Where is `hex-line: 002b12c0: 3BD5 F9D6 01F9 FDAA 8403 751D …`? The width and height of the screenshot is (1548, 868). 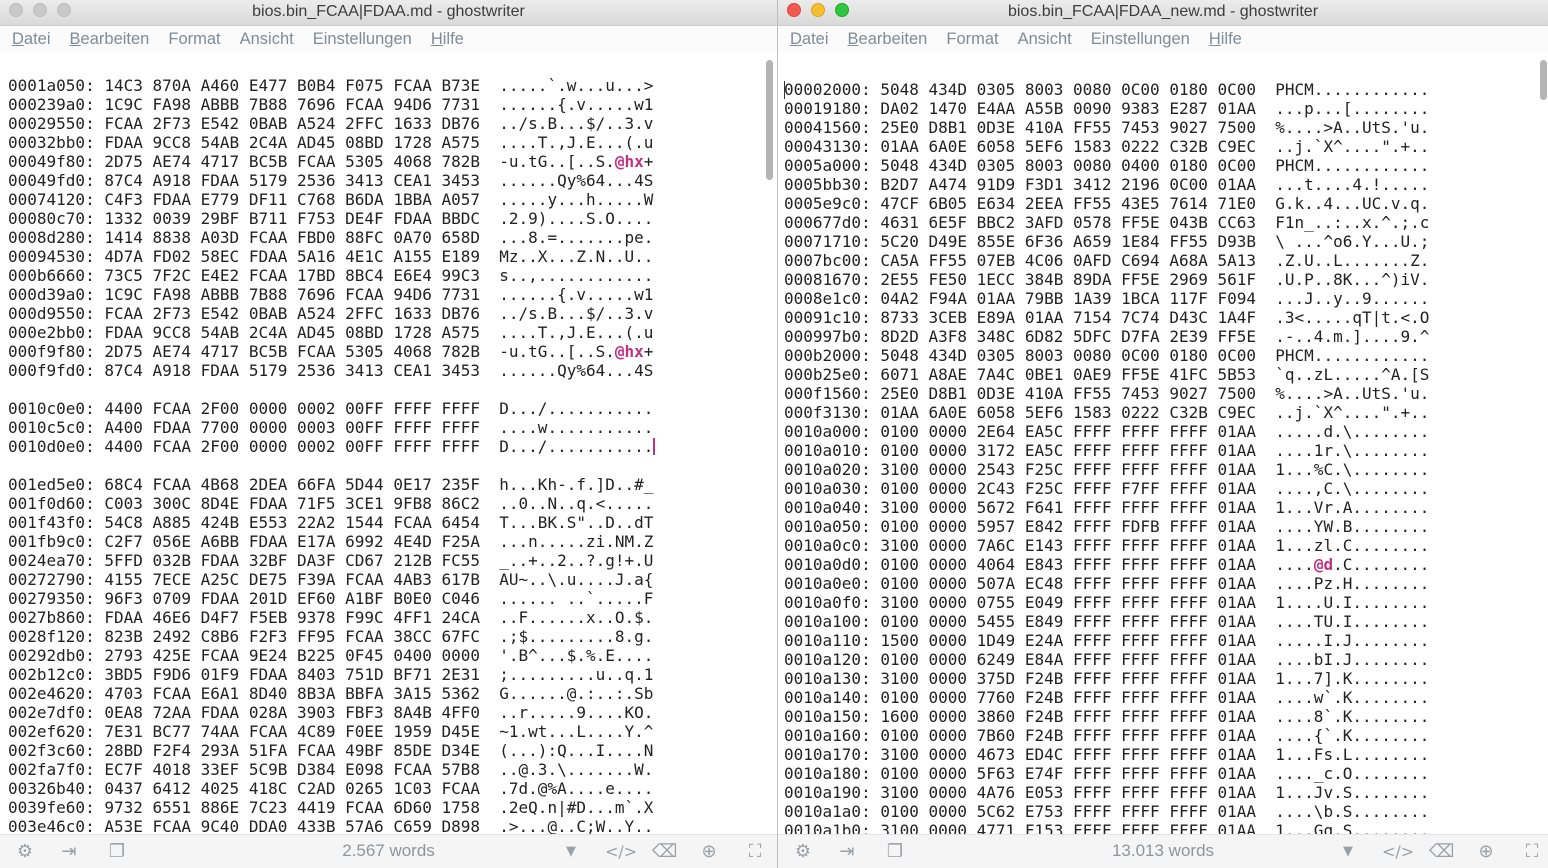
hex-line: 002b12c0: 3BD5 F9D6 01F9 FDAA 8403 751D … is located at coordinates (331, 674).